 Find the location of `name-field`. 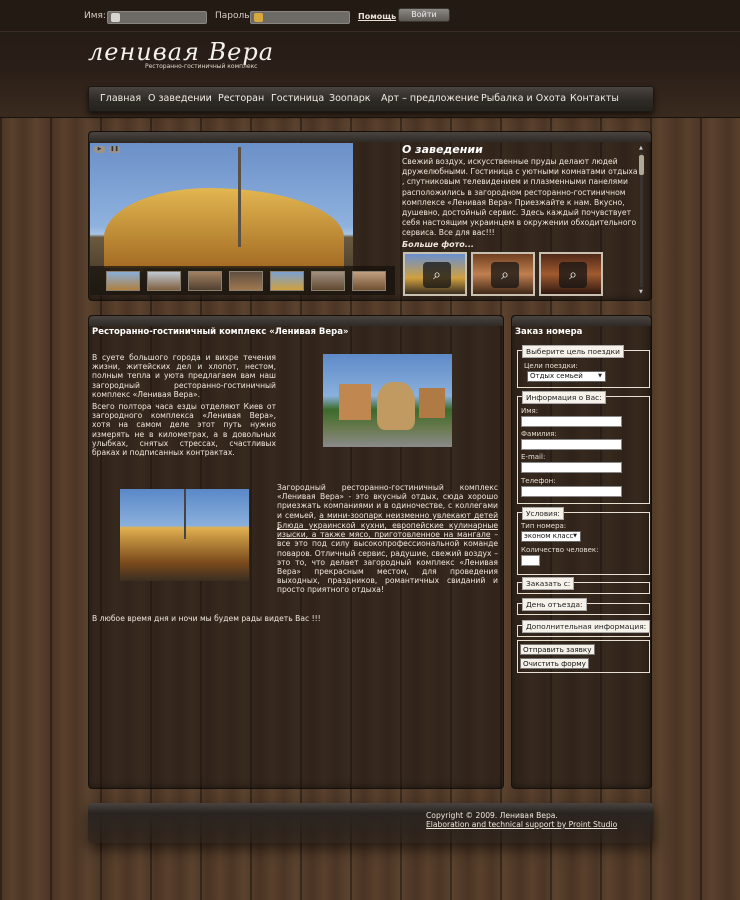

name-field is located at coordinates (571, 421).